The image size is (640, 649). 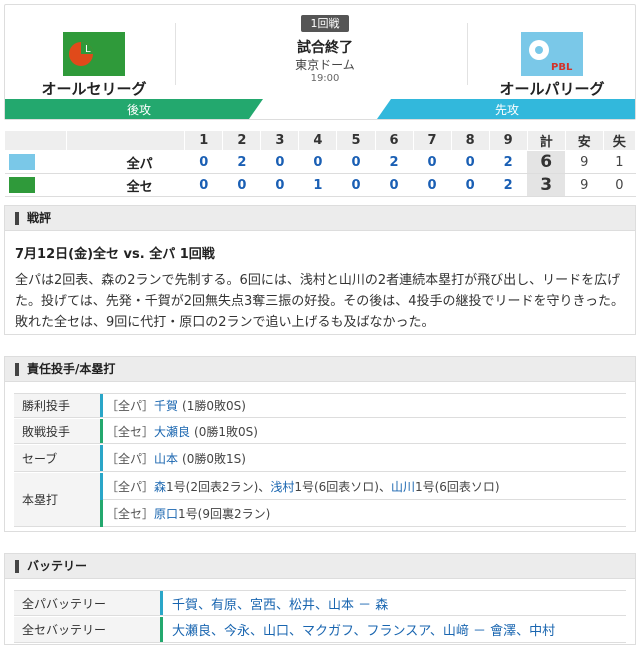 I want to click on inning-header: 4, so click(x=318, y=140).